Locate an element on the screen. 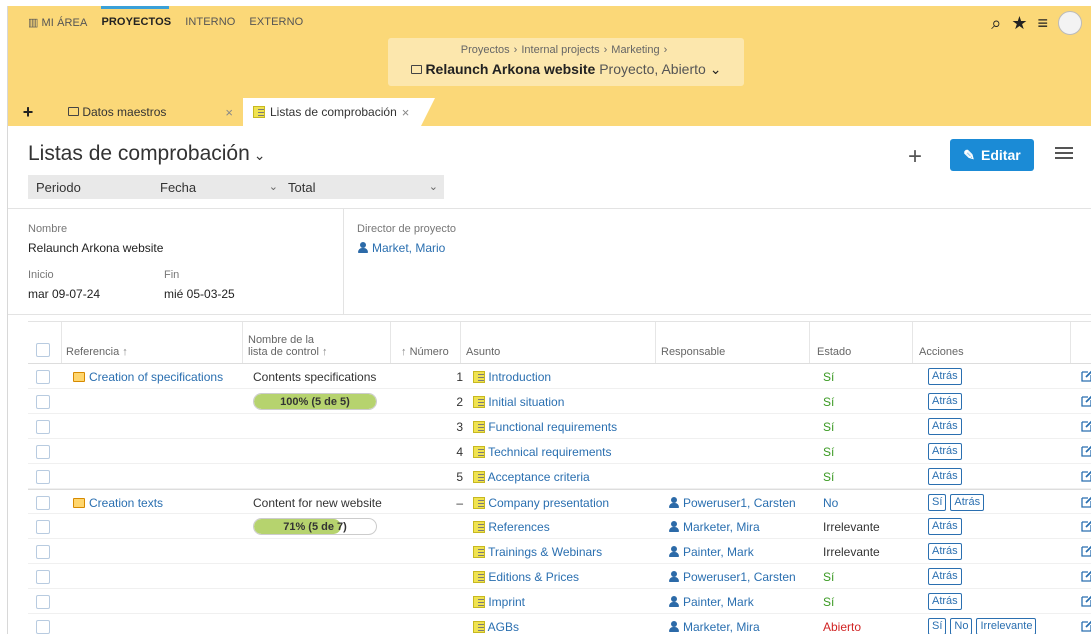  header-asunto: Asunto is located at coordinates (483, 352).